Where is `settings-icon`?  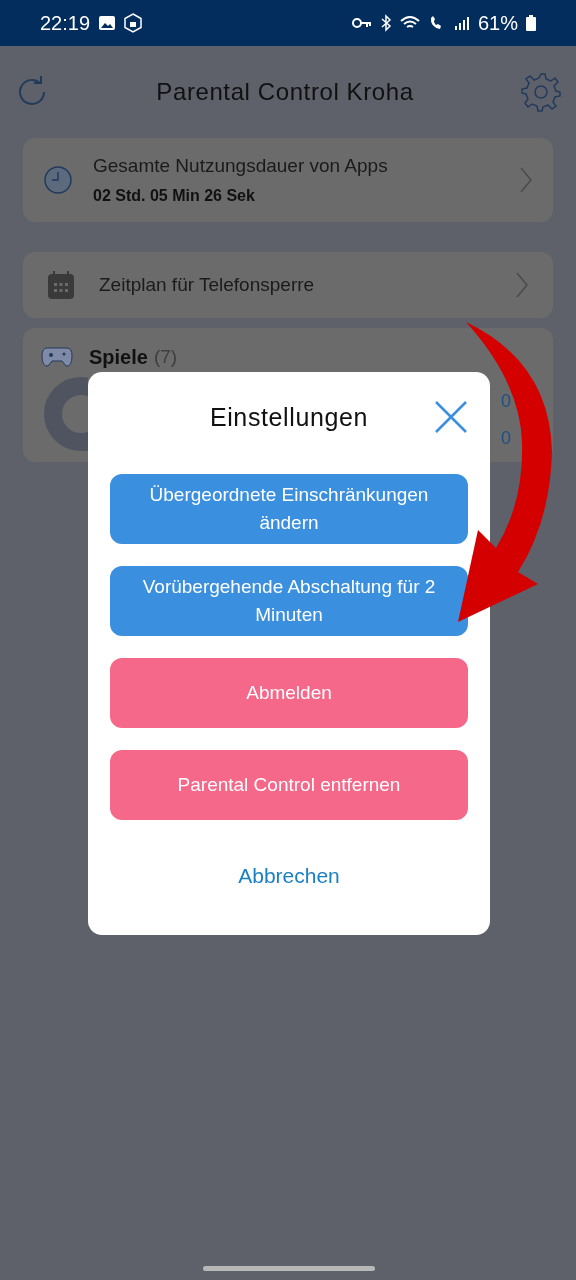
settings-icon is located at coordinates (541, 92).